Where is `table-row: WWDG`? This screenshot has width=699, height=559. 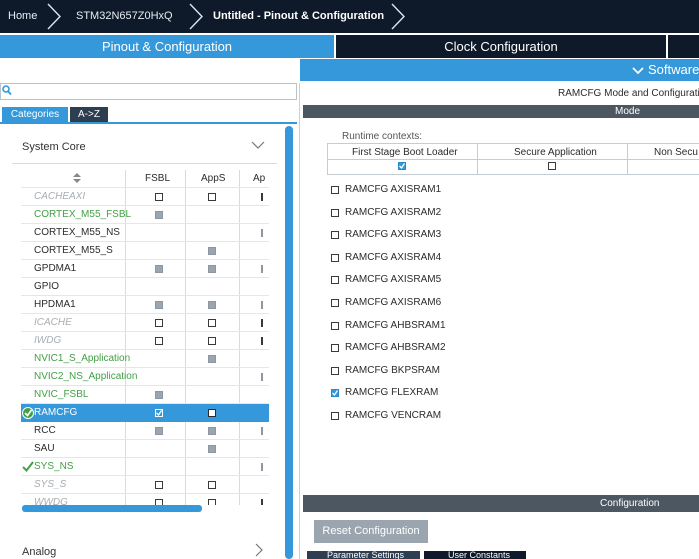 table-row: WWDG is located at coordinates (145, 499).